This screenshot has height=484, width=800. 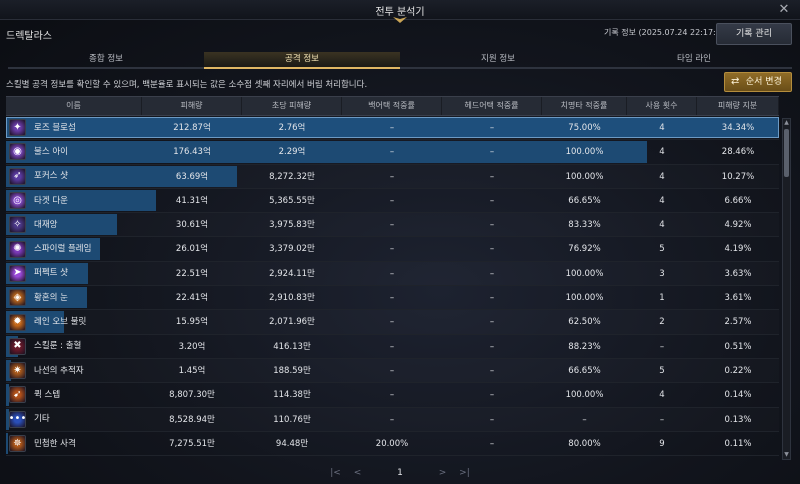 What do you see at coordinates (292, 200) in the screenshot?
I see `cell-dps: 5,365.55만` at bounding box center [292, 200].